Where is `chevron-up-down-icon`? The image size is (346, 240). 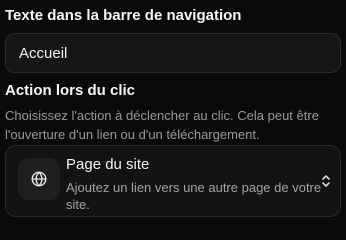 chevron-up-down-icon is located at coordinates (326, 181).